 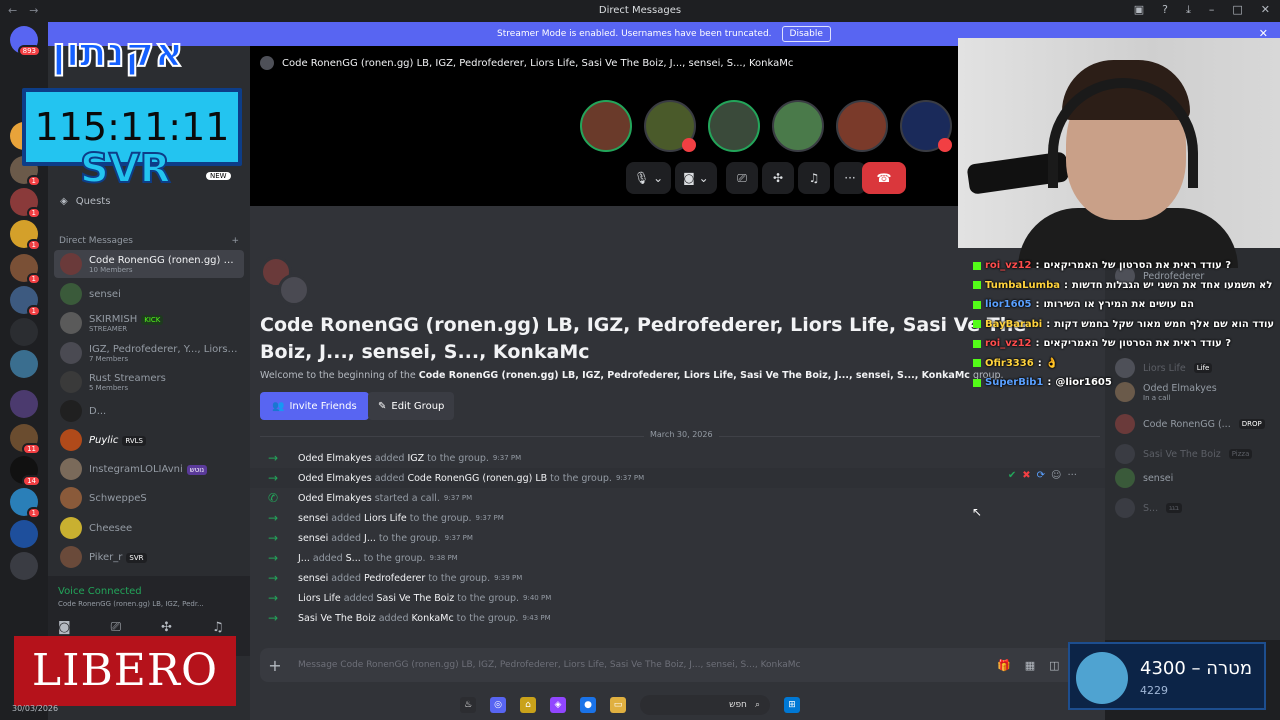 What do you see at coordinates (778, 178) in the screenshot?
I see `activities-button: ✣` at bounding box center [778, 178].